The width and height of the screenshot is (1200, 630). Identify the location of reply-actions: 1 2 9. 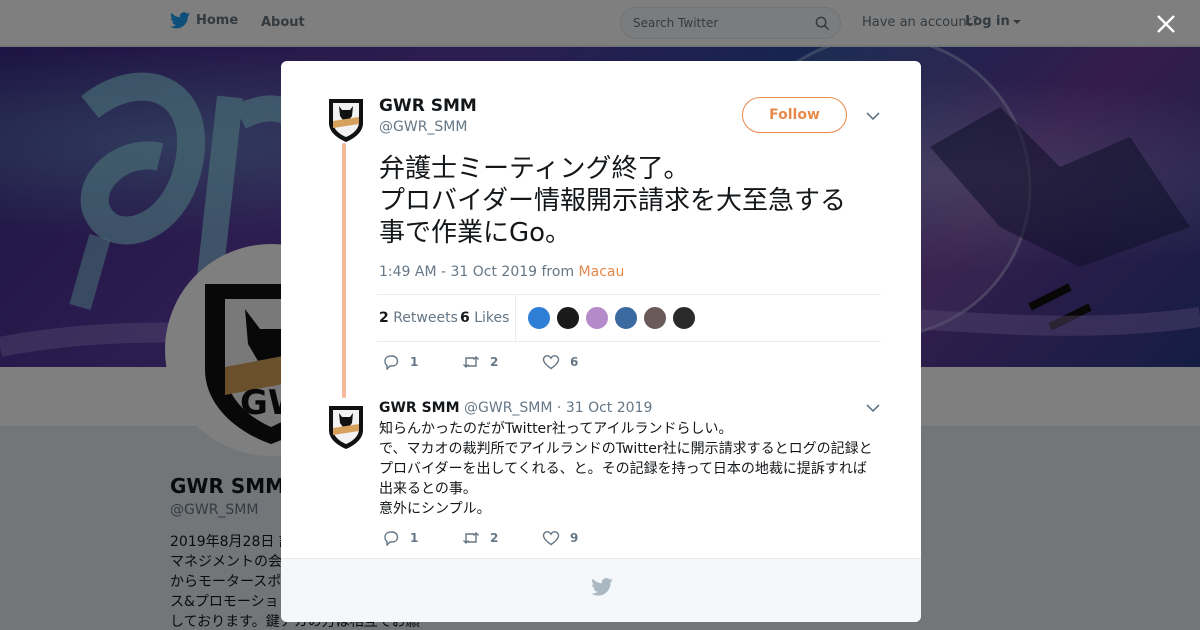
(502, 538).